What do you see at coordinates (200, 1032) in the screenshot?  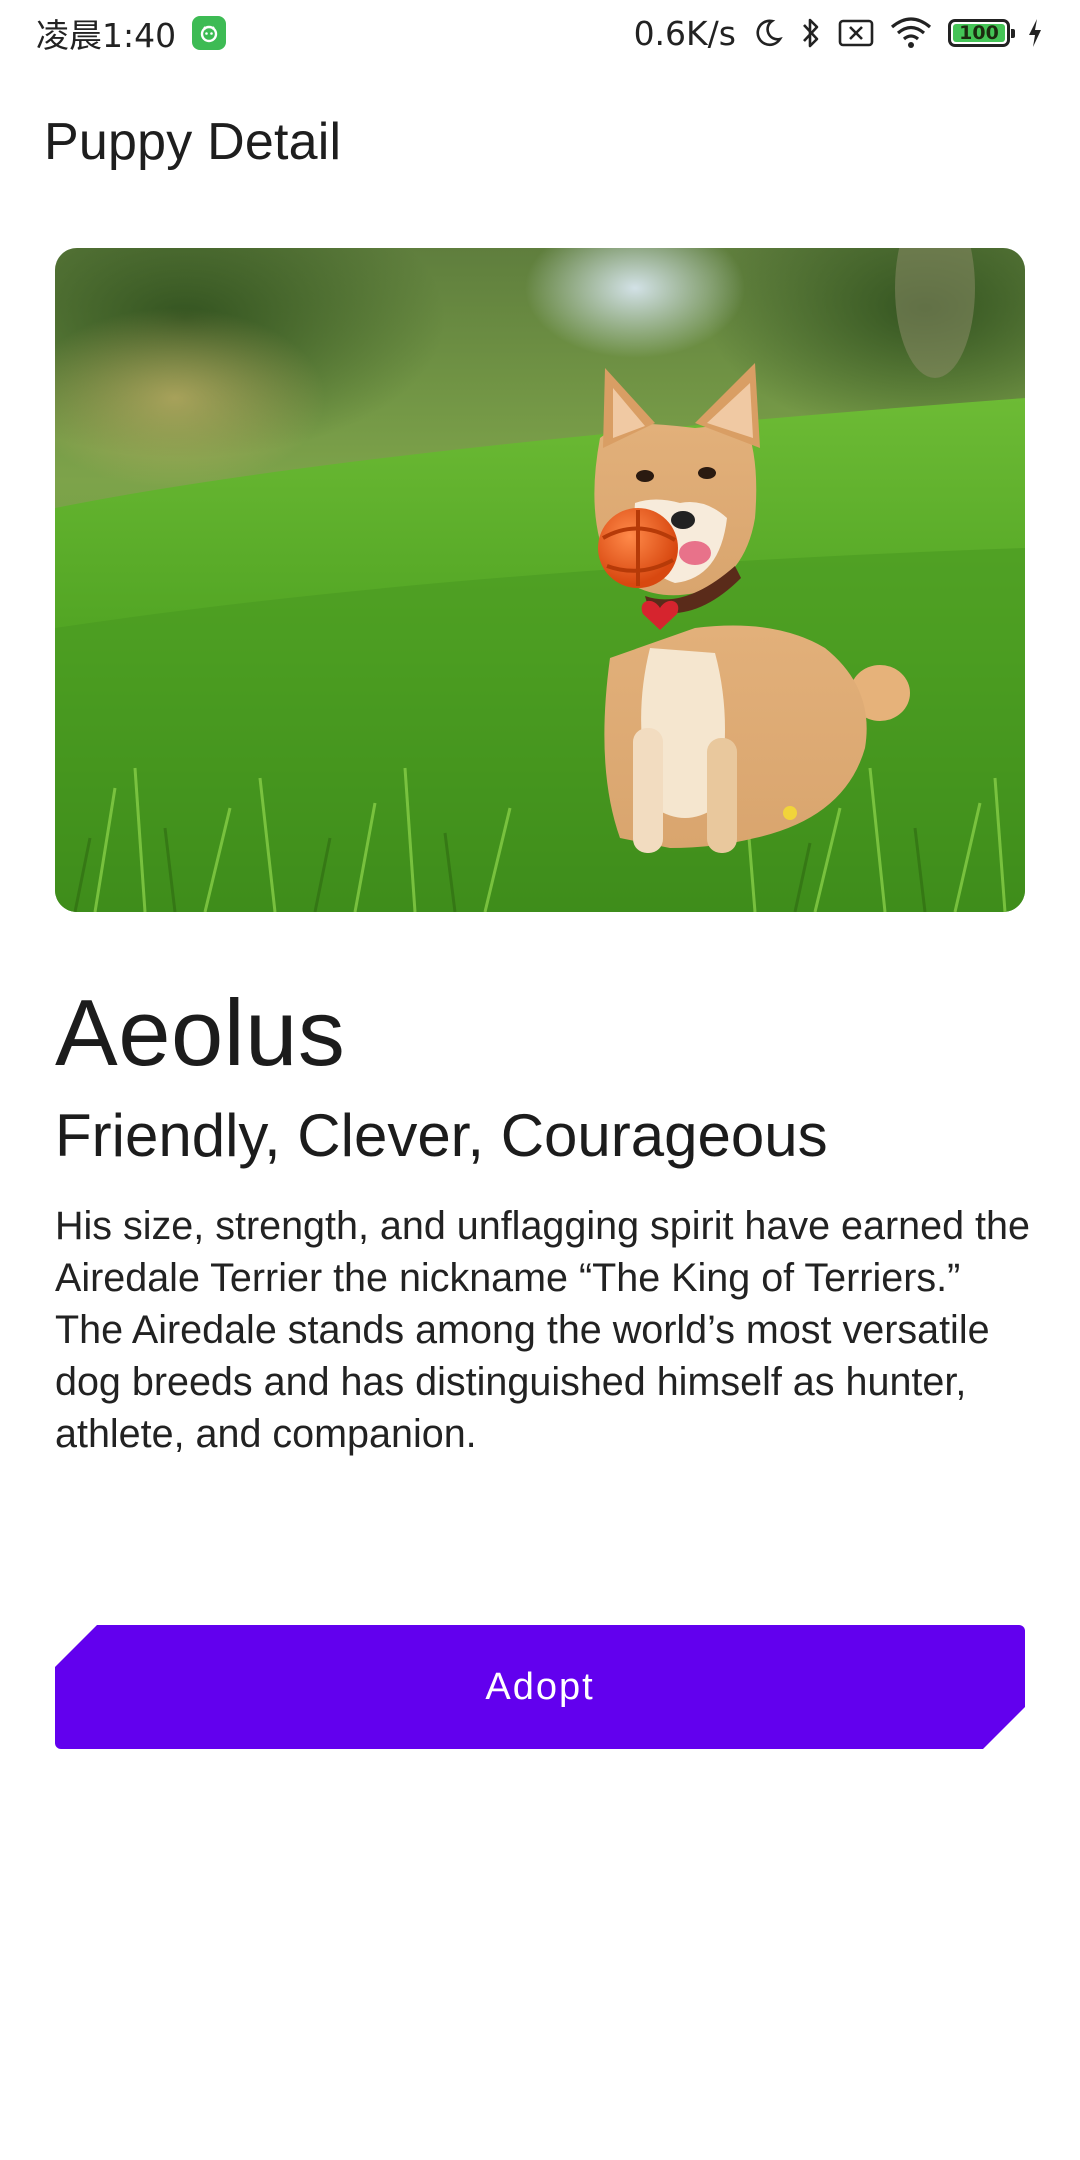 I see `puppy-name: Aeolus` at bounding box center [200, 1032].